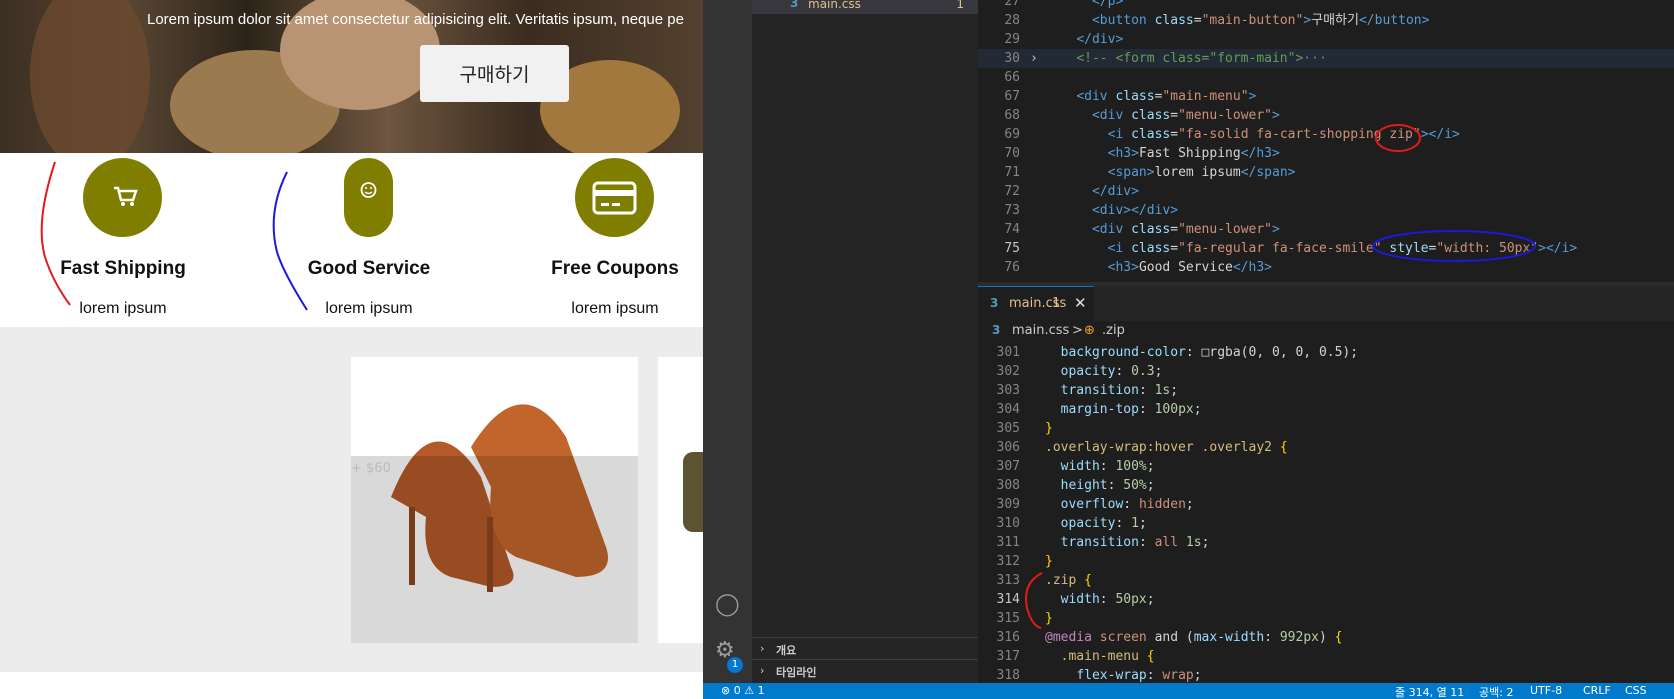 The height and width of the screenshot is (699, 1674). I want to click on code-text: overflow: hidden;, so click(1127, 504).